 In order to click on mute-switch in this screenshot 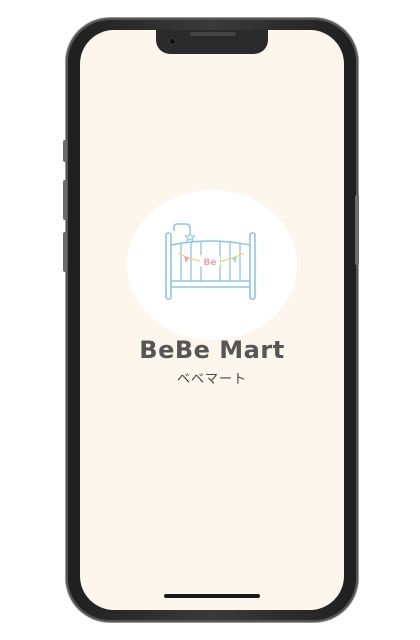, I will do `click(65, 151)`.